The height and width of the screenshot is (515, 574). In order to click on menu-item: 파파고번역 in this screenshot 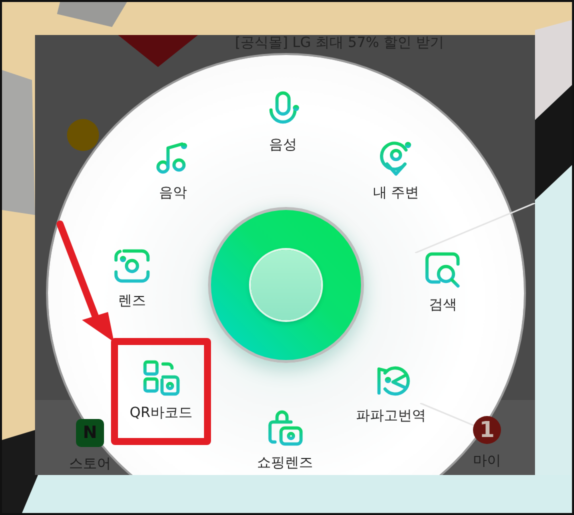, I will do `click(391, 393)`.